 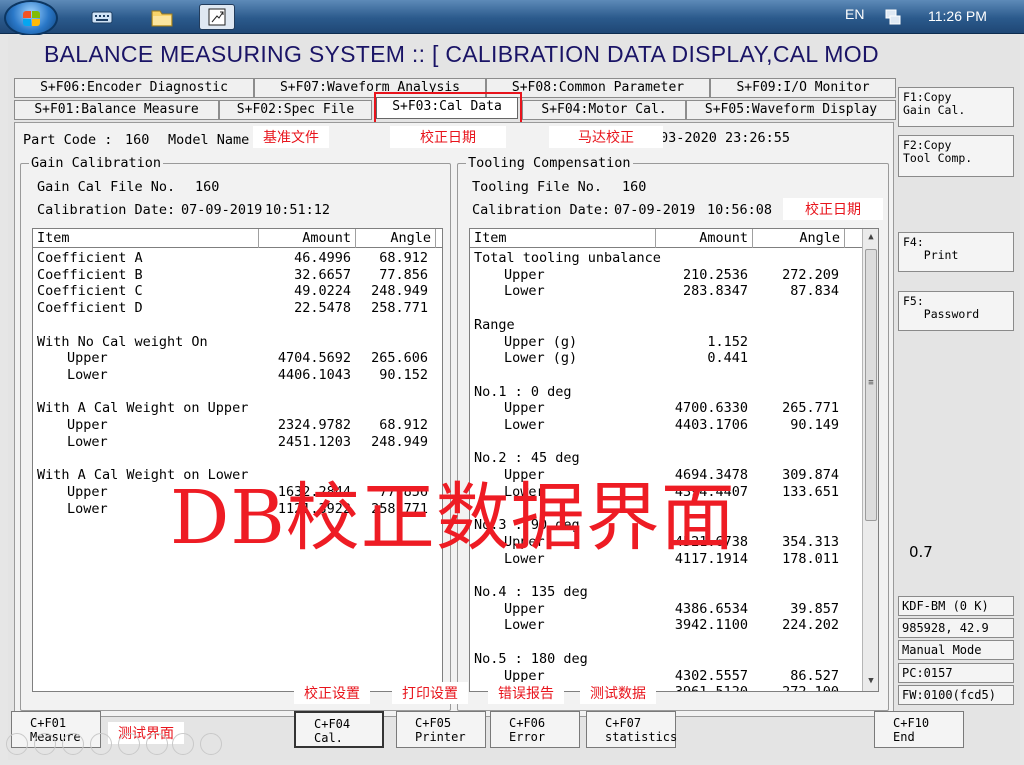 I want to click on table-row: Coefficient B 32.6657 77.856, so click(x=237, y=275).